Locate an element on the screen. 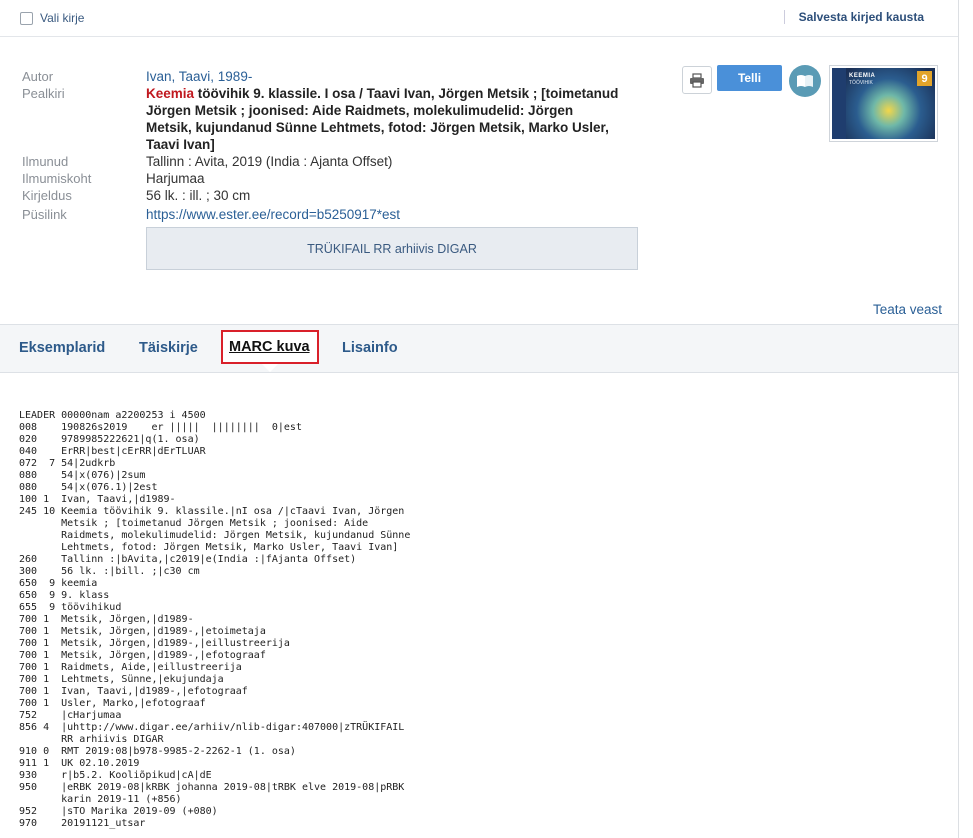 The width and height of the screenshot is (973, 838). marc-line: 100 1 Ivan, Taavi,|d1989- is located at coordinates (97, 499).